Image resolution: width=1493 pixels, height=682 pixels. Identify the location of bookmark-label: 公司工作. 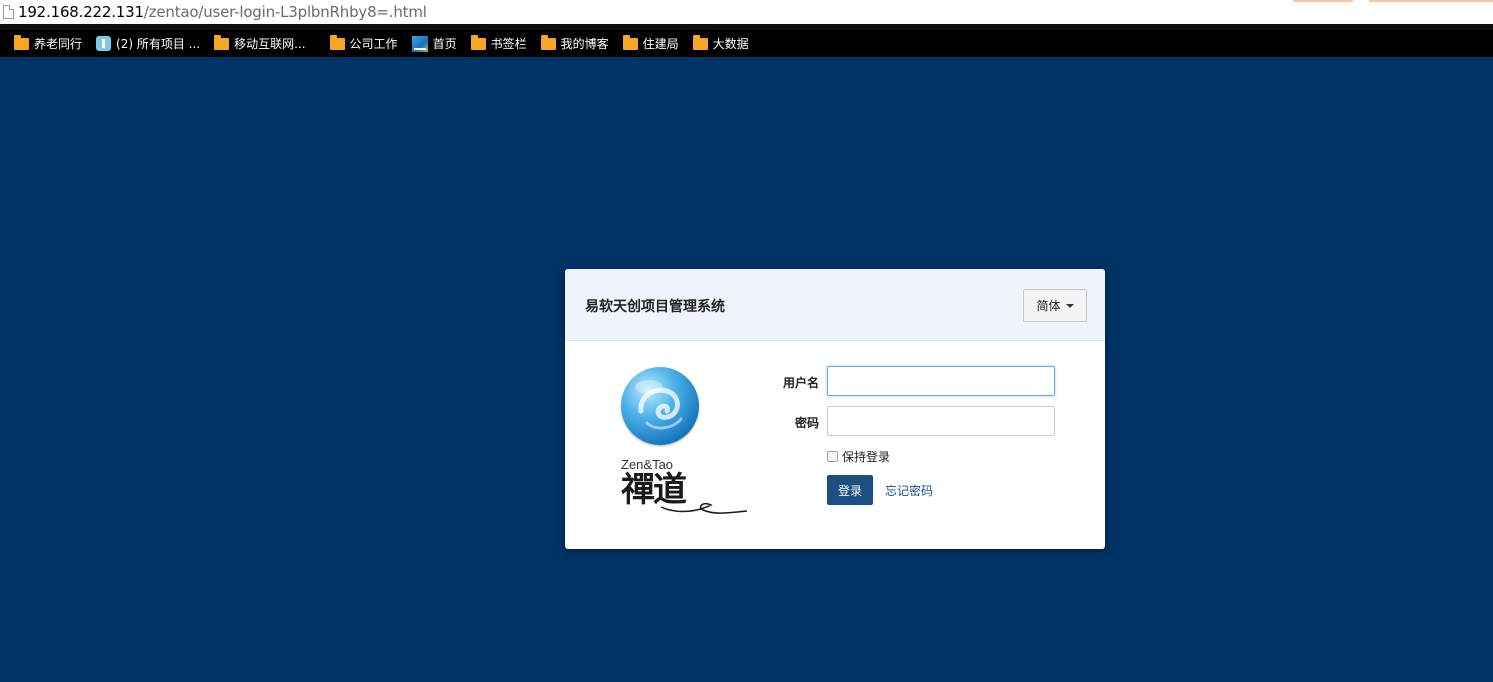
(373, 44).